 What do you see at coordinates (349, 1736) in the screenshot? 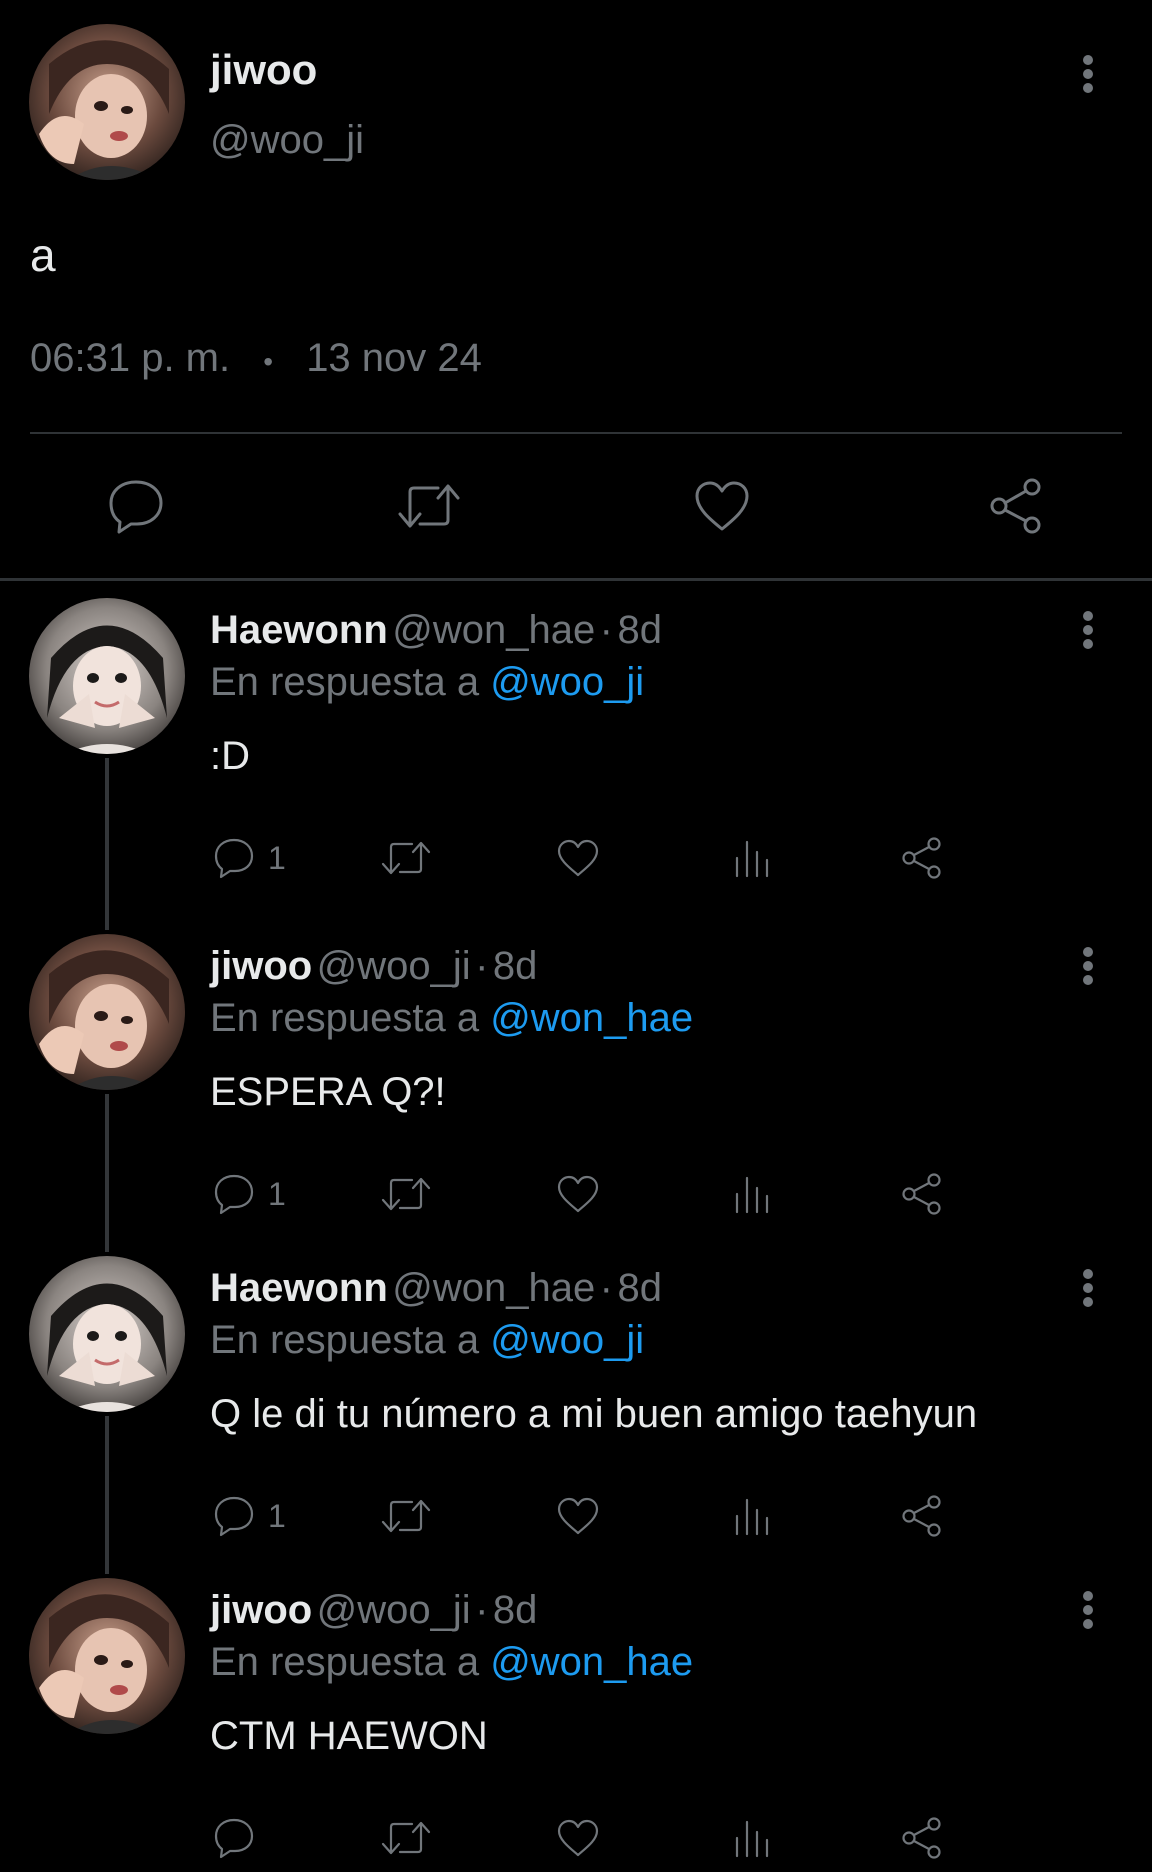
I see `reply-text: CTM HAEWON` at bounding box center [349, 1736].